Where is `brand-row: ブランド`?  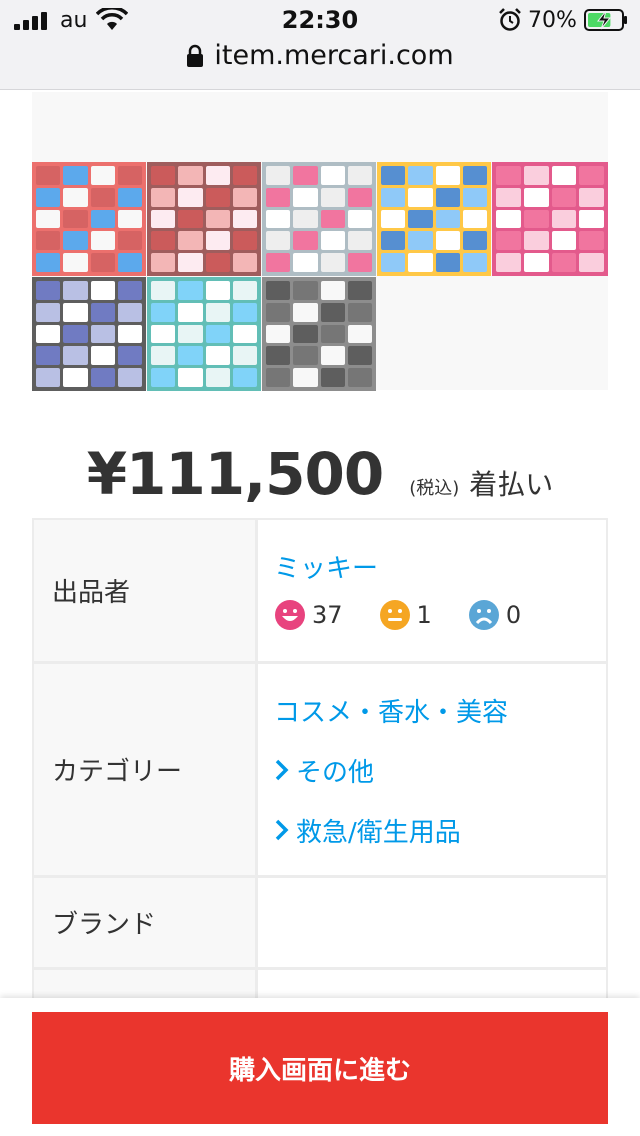
brand-row: ブランド is located at coordinates (320, 924).